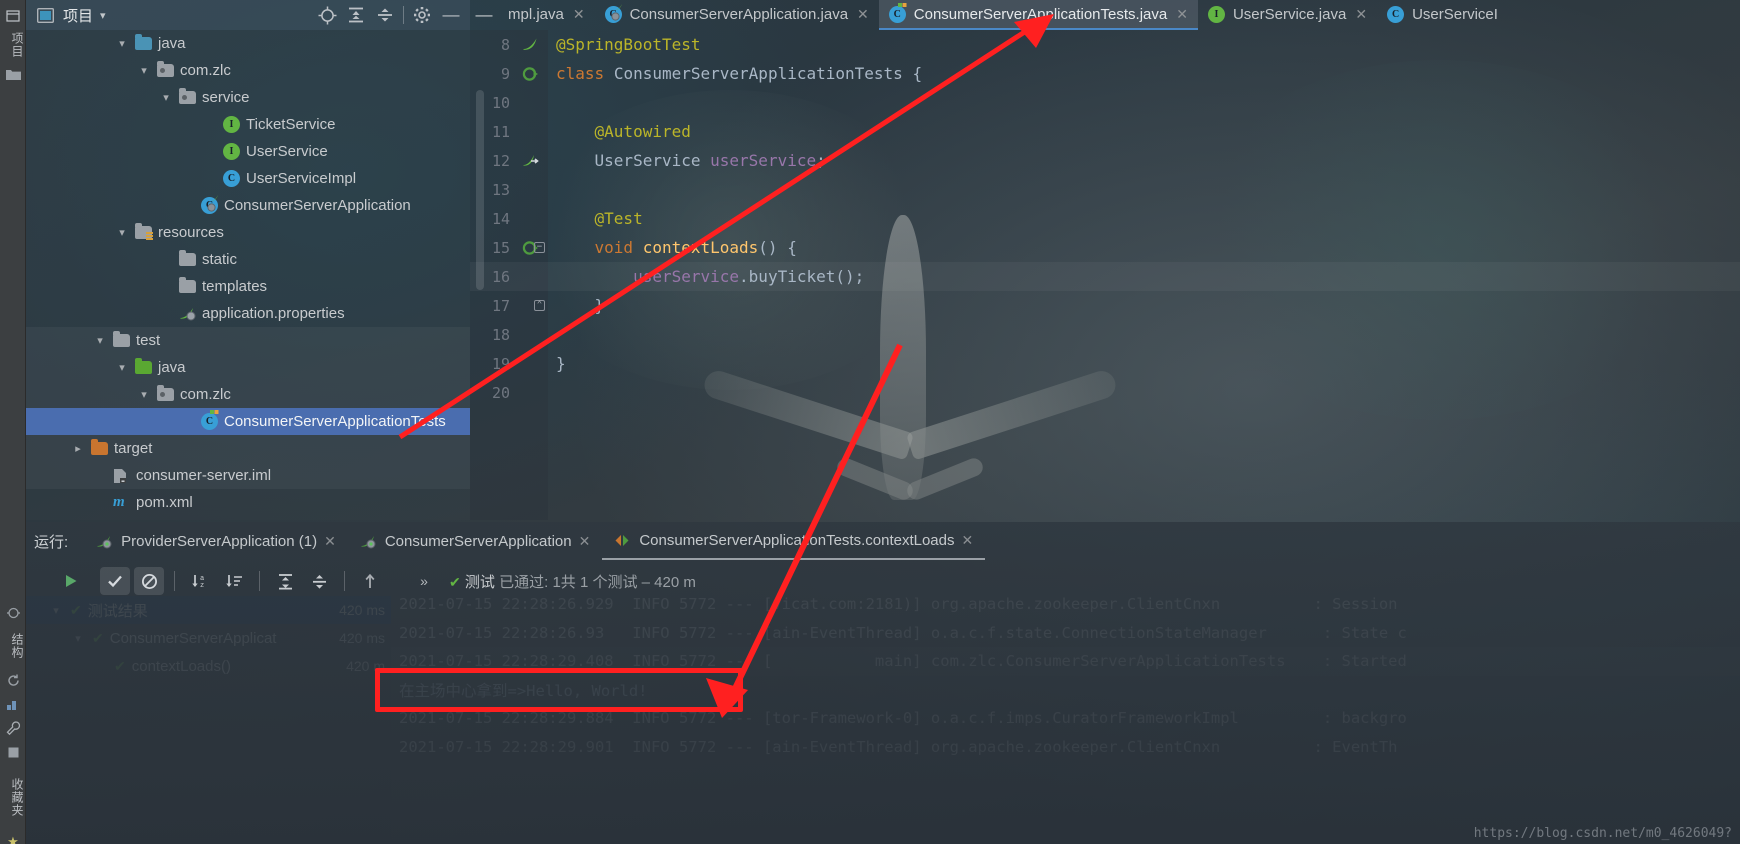  Describe the element at coordinates (1105, 305) in the screenshot. I see `code-line: 17 ⌃ }` at that location.